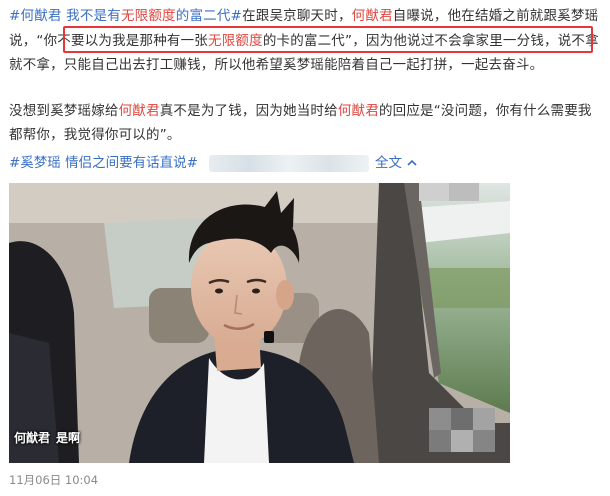 The width and height of the screenshot is (610, 496). Describe the element at coordinates (35, 16) in the screenshot. I see `hashtag-he-youjun: #何猷君` at that location.